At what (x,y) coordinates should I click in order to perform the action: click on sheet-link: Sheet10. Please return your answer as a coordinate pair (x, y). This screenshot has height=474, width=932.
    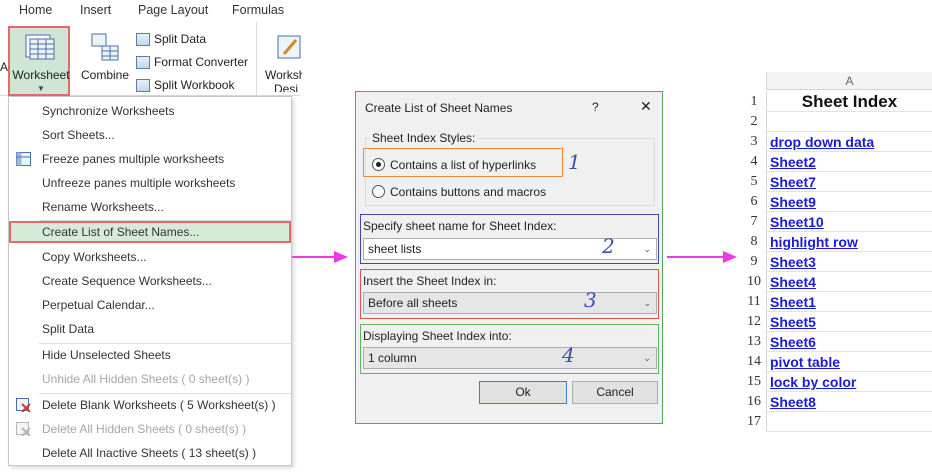
    Looking at the image, I should click on (797, 222).